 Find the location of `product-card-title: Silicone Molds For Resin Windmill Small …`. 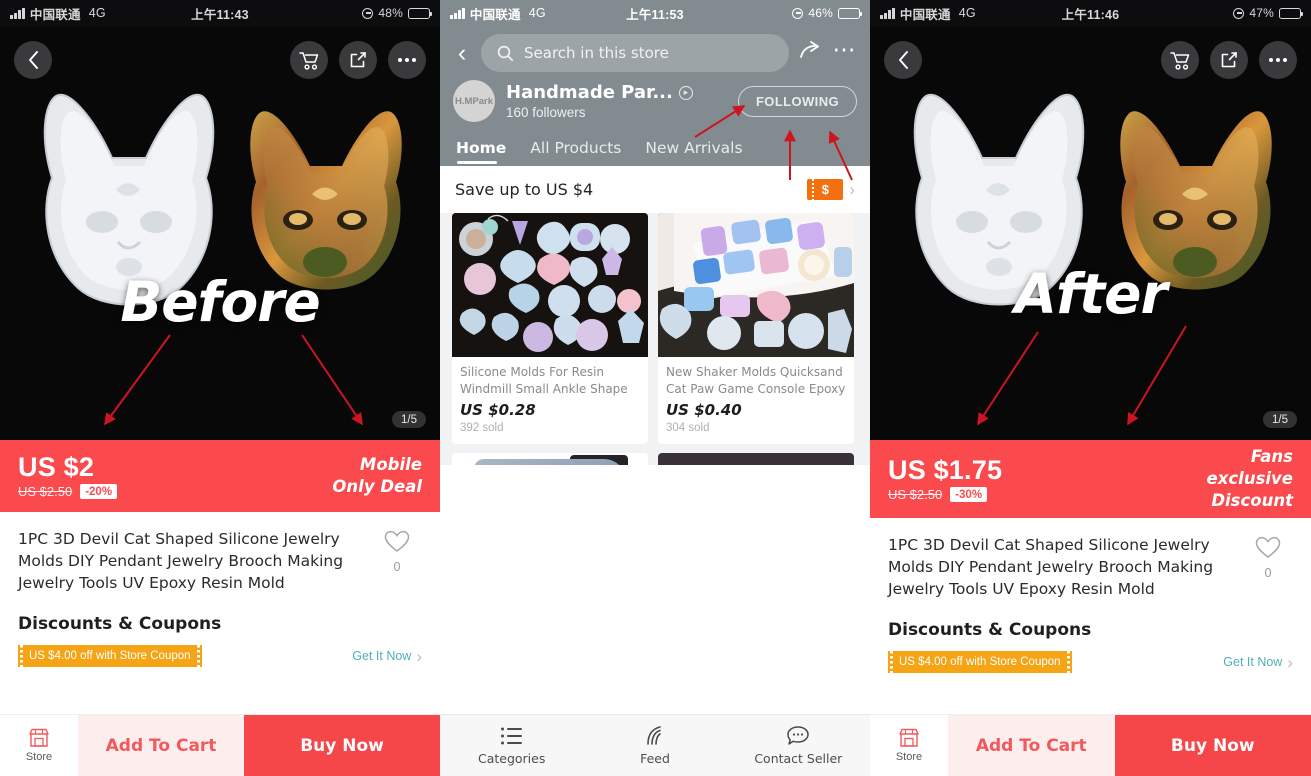

product-card-title: Silicone Molds For Resin Windmill Small … is located at coordinates (544, 380).